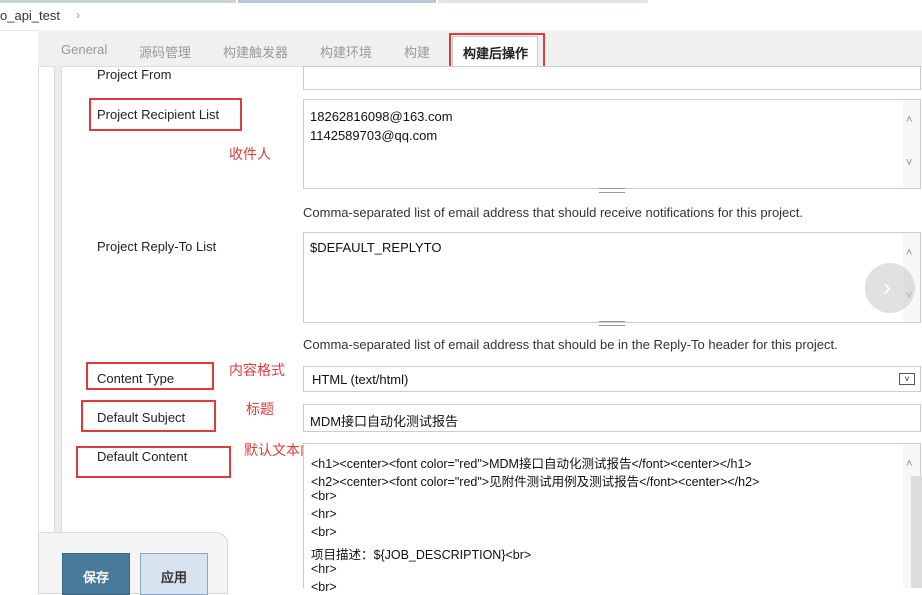  What do you see at coordinates (260, 409) in the screenshot?
I see `annotation-subject: 标题` at bounding box center [260, 409].